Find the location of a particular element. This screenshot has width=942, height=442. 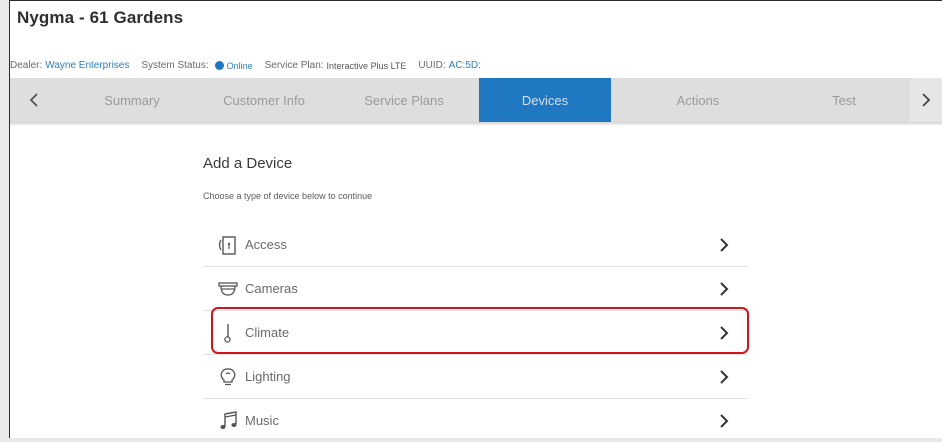

content-divider is located at coordinates (476, 124).